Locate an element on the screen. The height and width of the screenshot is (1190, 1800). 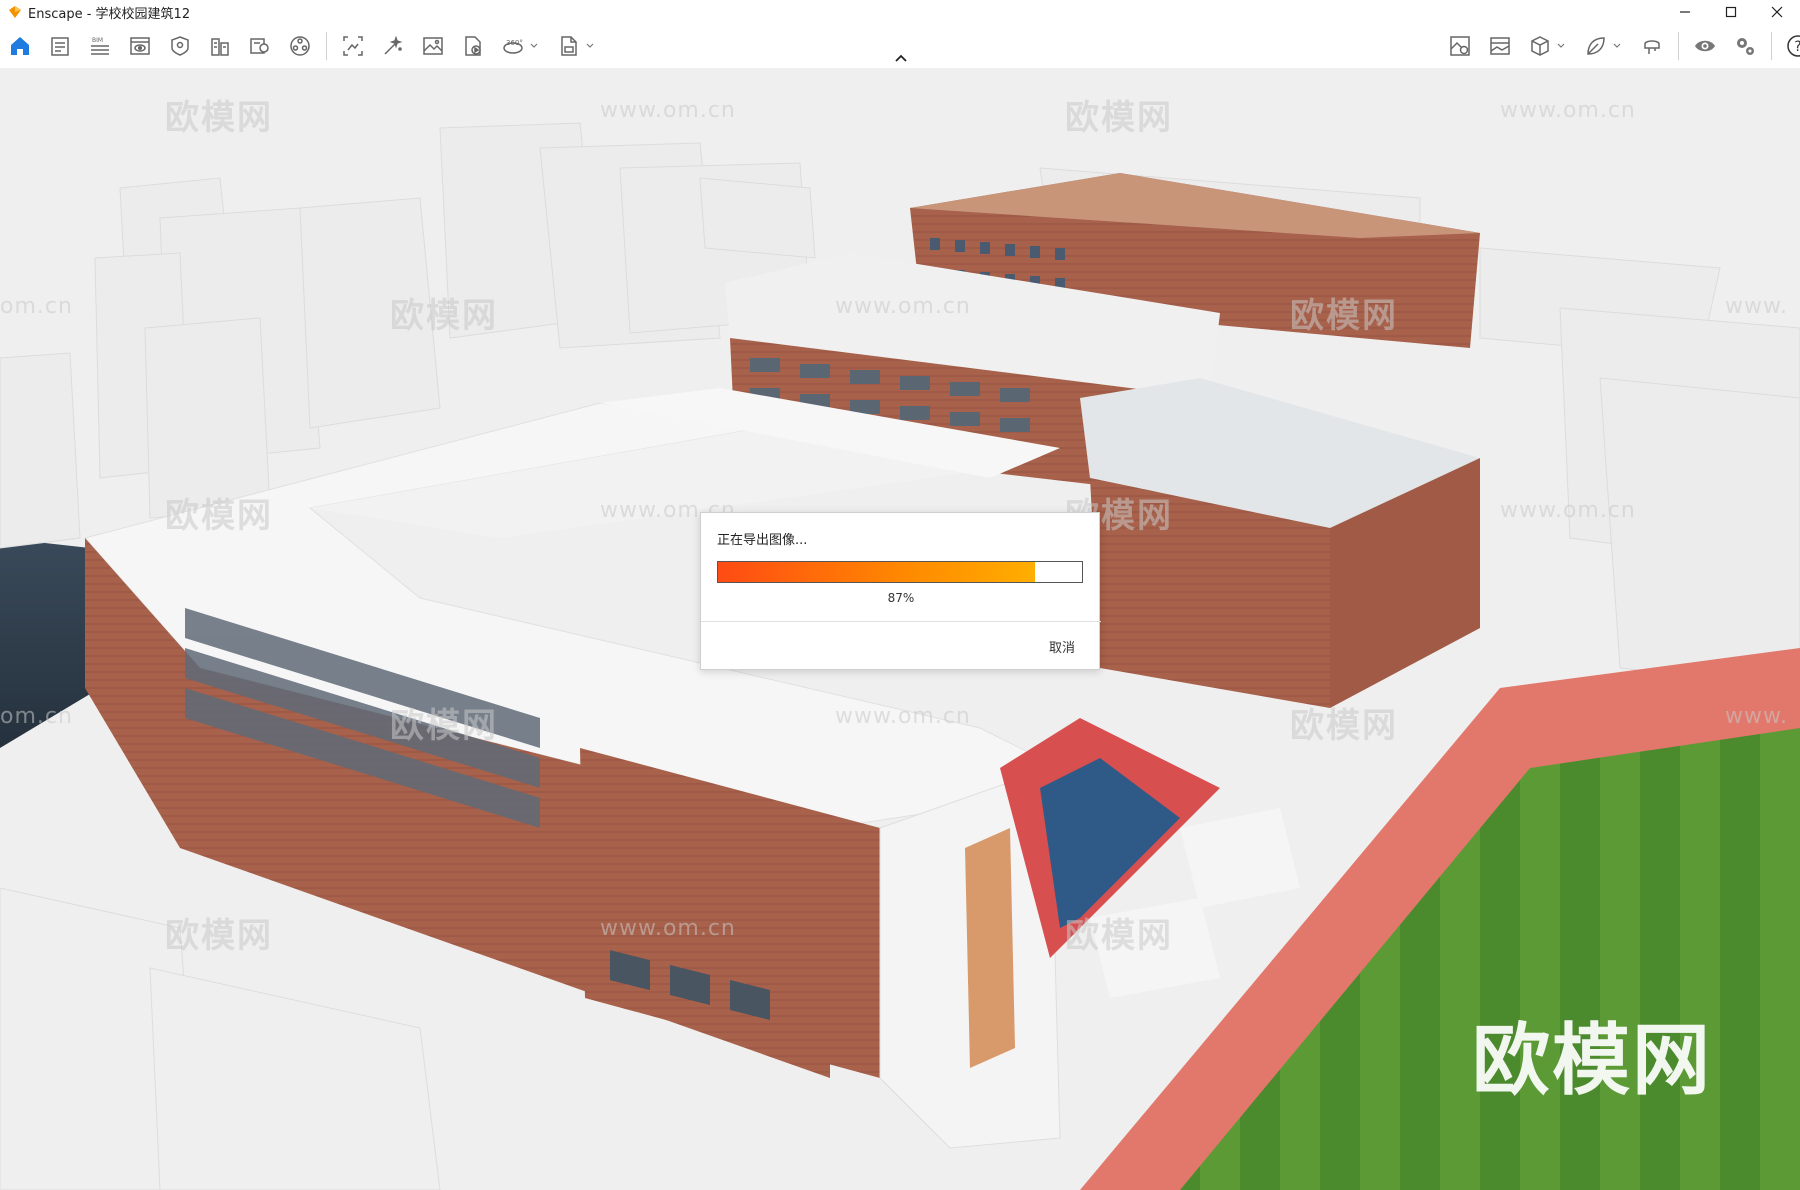
project-info-button is located at coordinates (60, 46).